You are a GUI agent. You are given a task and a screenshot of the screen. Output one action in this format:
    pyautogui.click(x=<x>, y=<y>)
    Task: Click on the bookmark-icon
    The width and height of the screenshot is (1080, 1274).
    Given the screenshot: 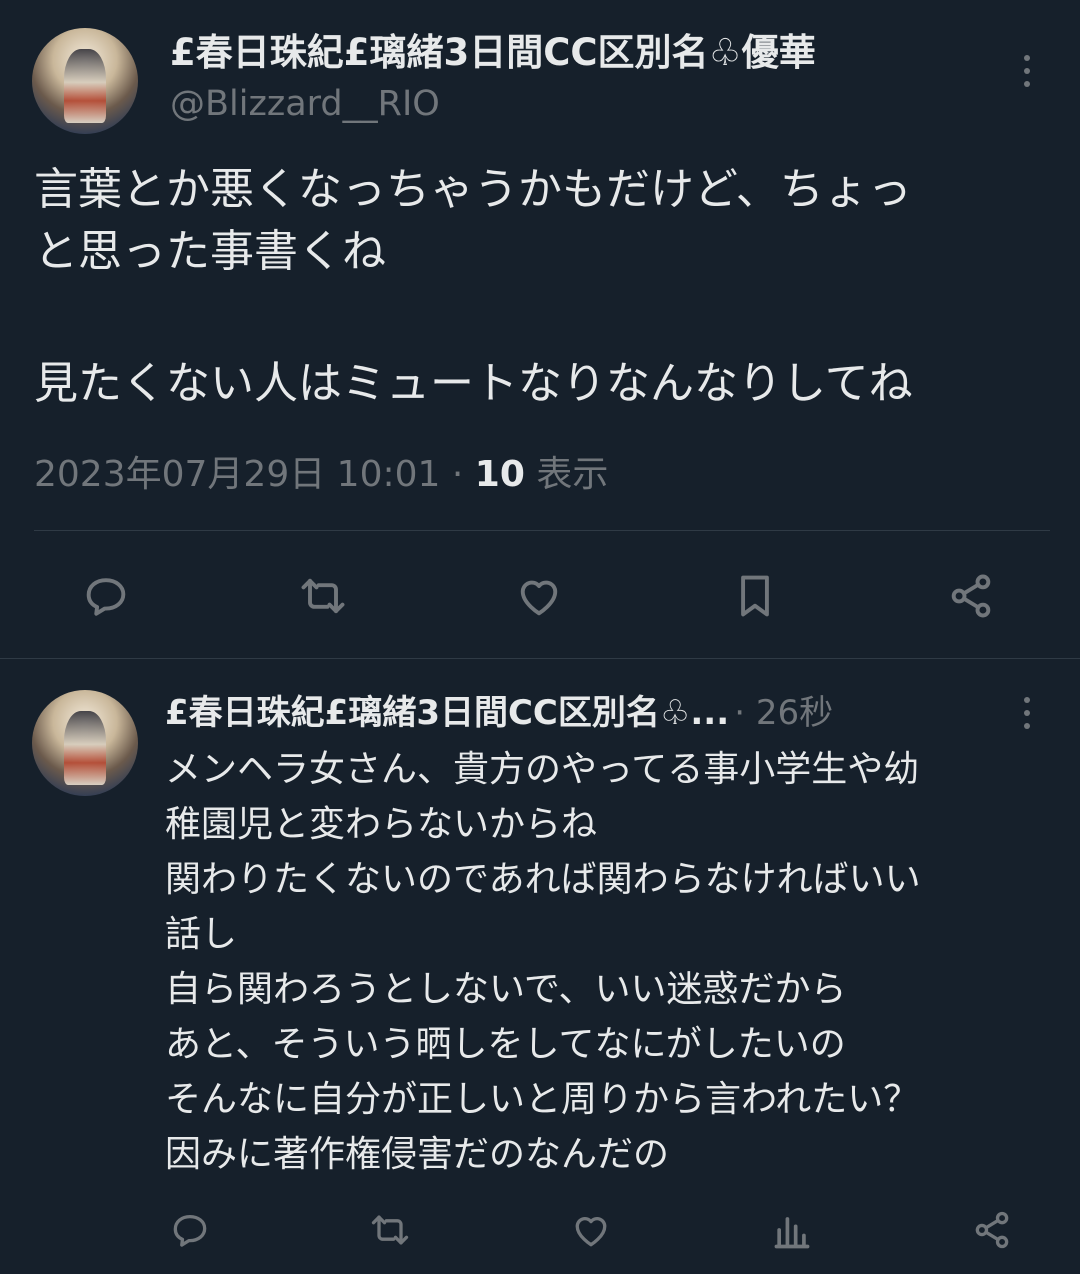 What is the action you would take?
    pyautogui.click(x=755, y=596)
    